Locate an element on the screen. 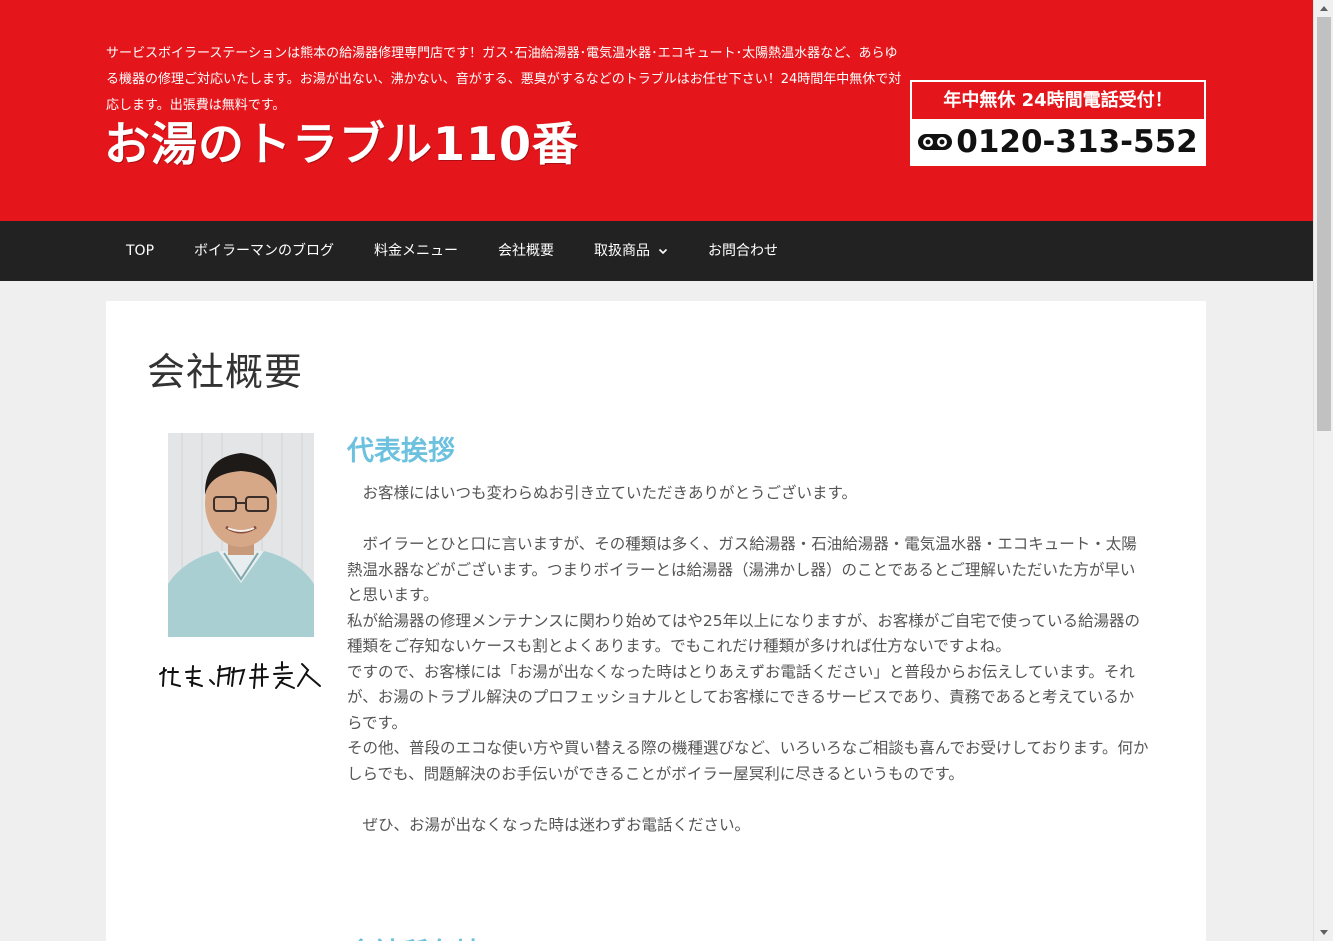 Image resolution: width=1333 pixels, height=941 pixels. nav-item-label: お問合わせ is located at coordinates (743, 251).